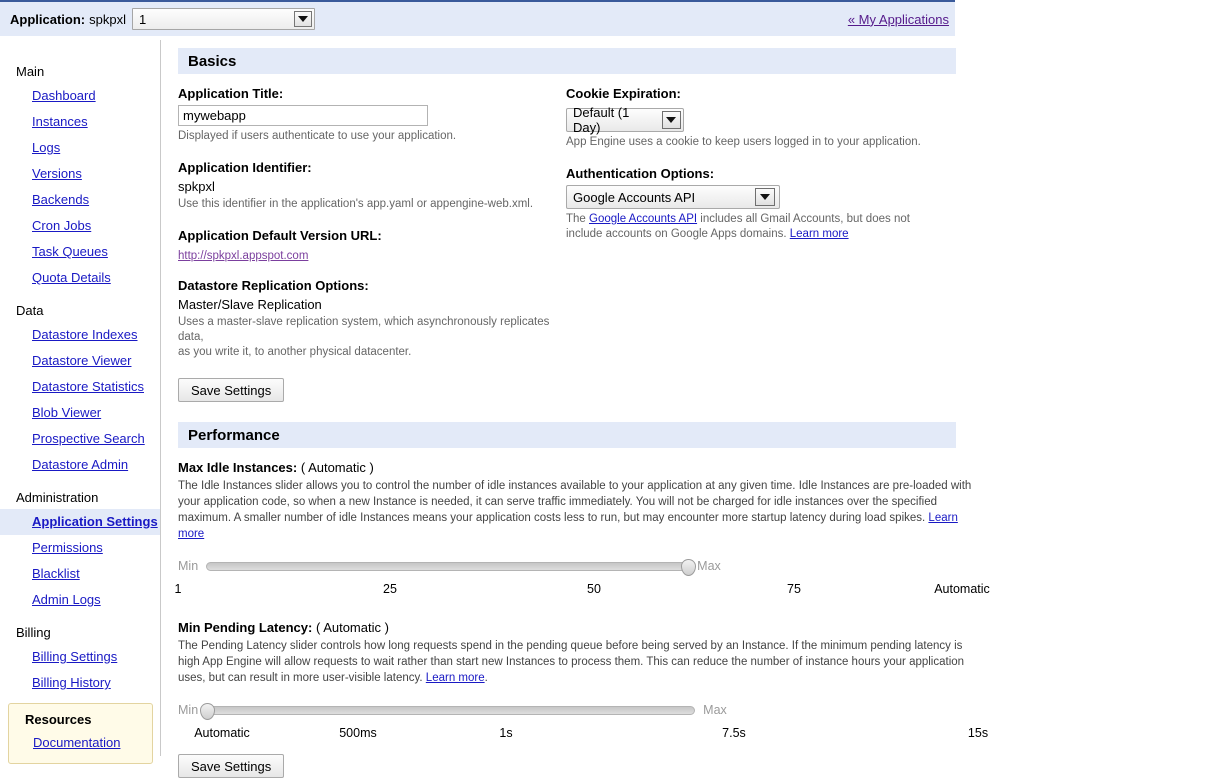  Describe the element at coordinates (390, 589) in the screenshot. I see `slider-tick: 25` at that location.